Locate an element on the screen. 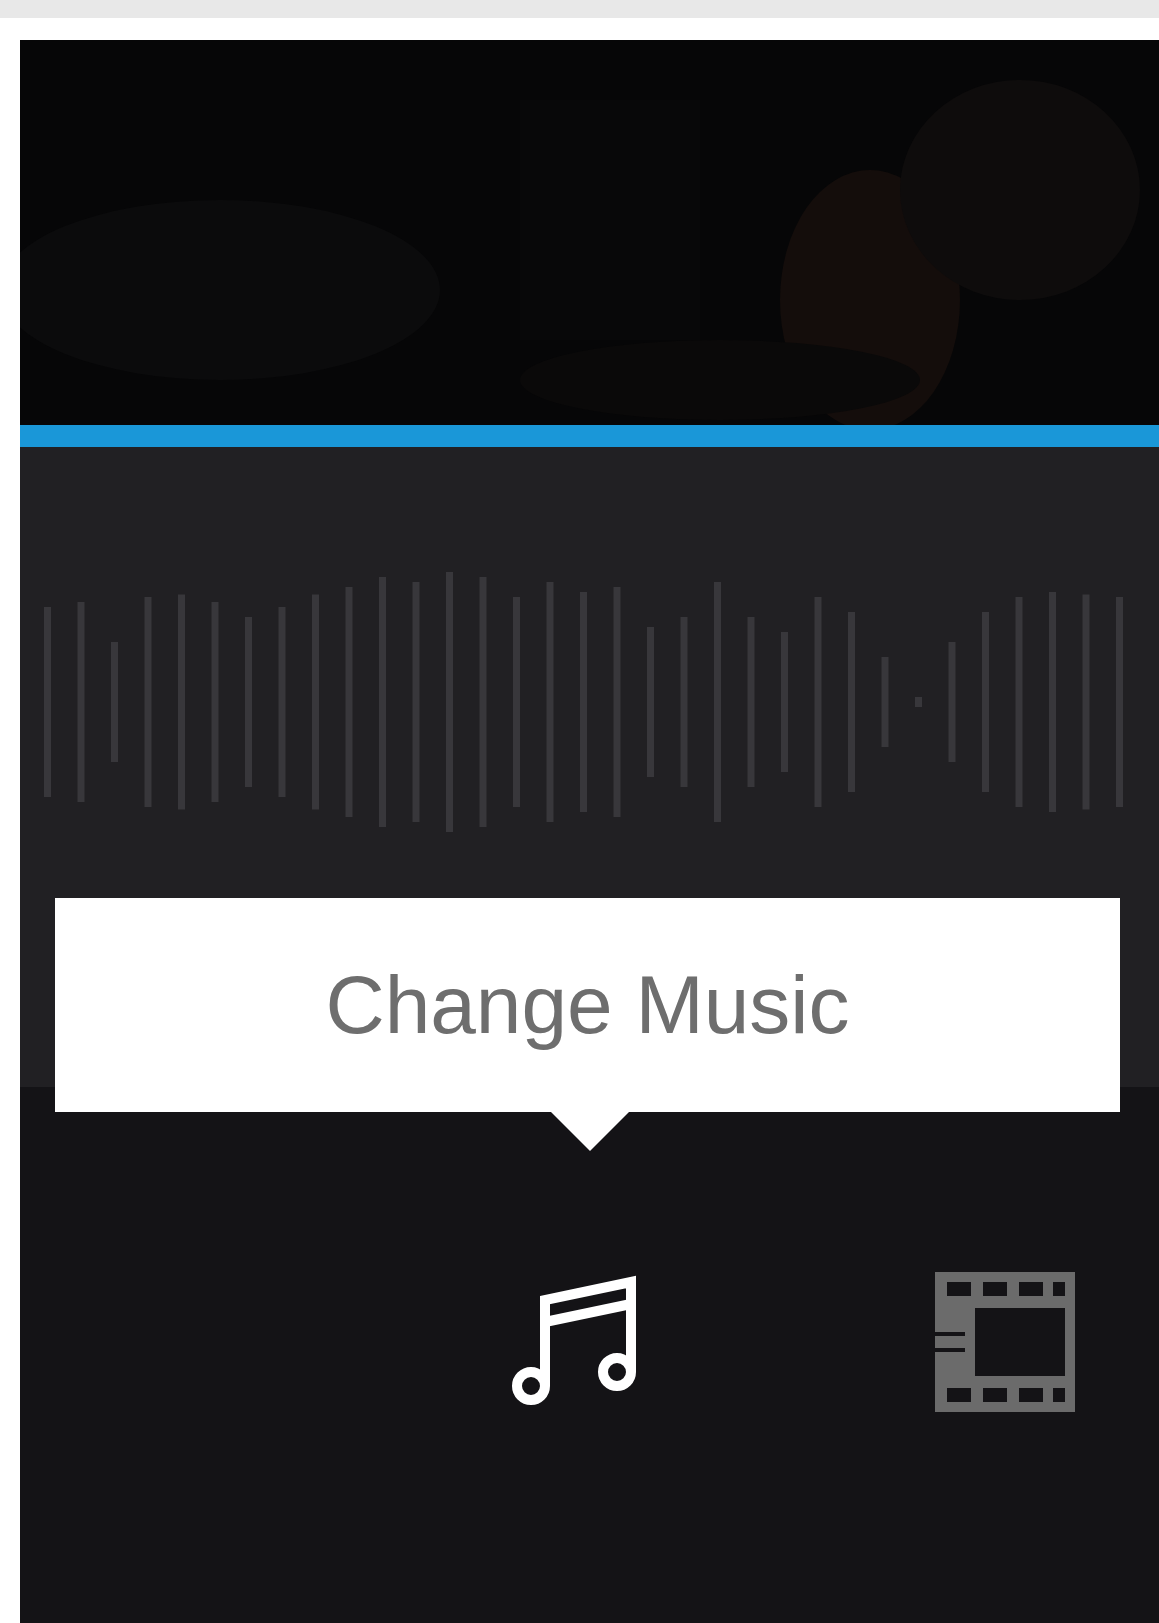  tooltip-text: Change Music is located at coordinates (587, 1005).